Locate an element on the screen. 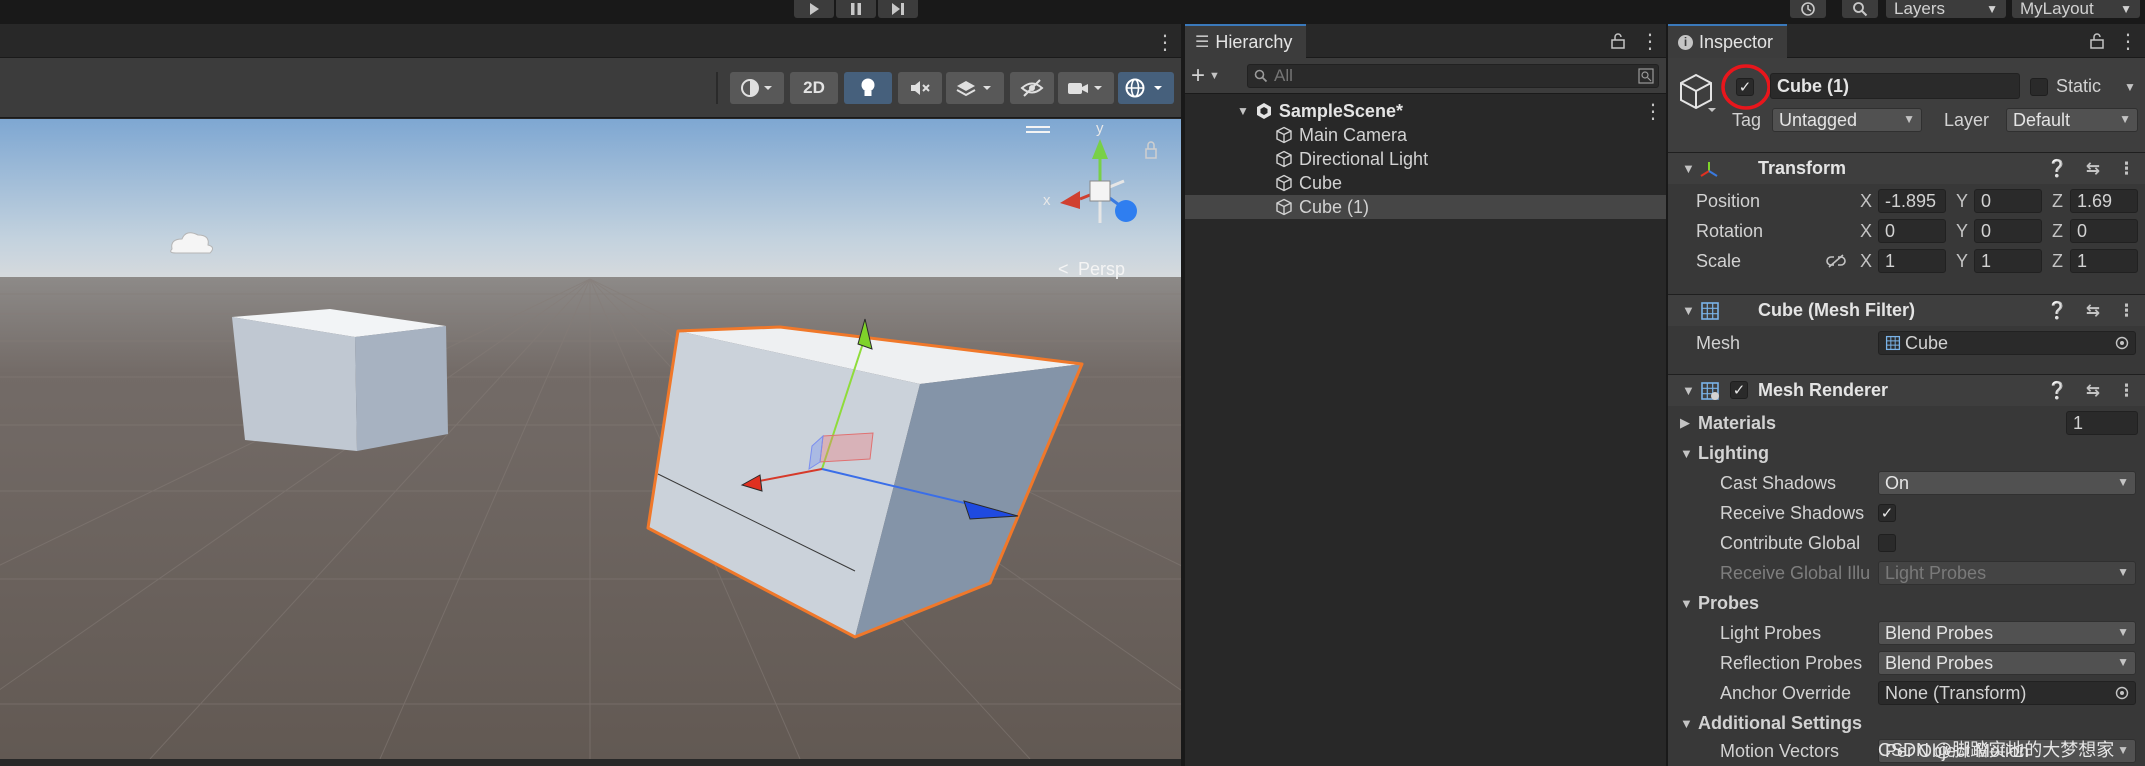 This screenshot has height=766, width=2145. hierarchy-scene-row: ▼ SampleScene* ⋮ is located at coordinates (1425, 111).